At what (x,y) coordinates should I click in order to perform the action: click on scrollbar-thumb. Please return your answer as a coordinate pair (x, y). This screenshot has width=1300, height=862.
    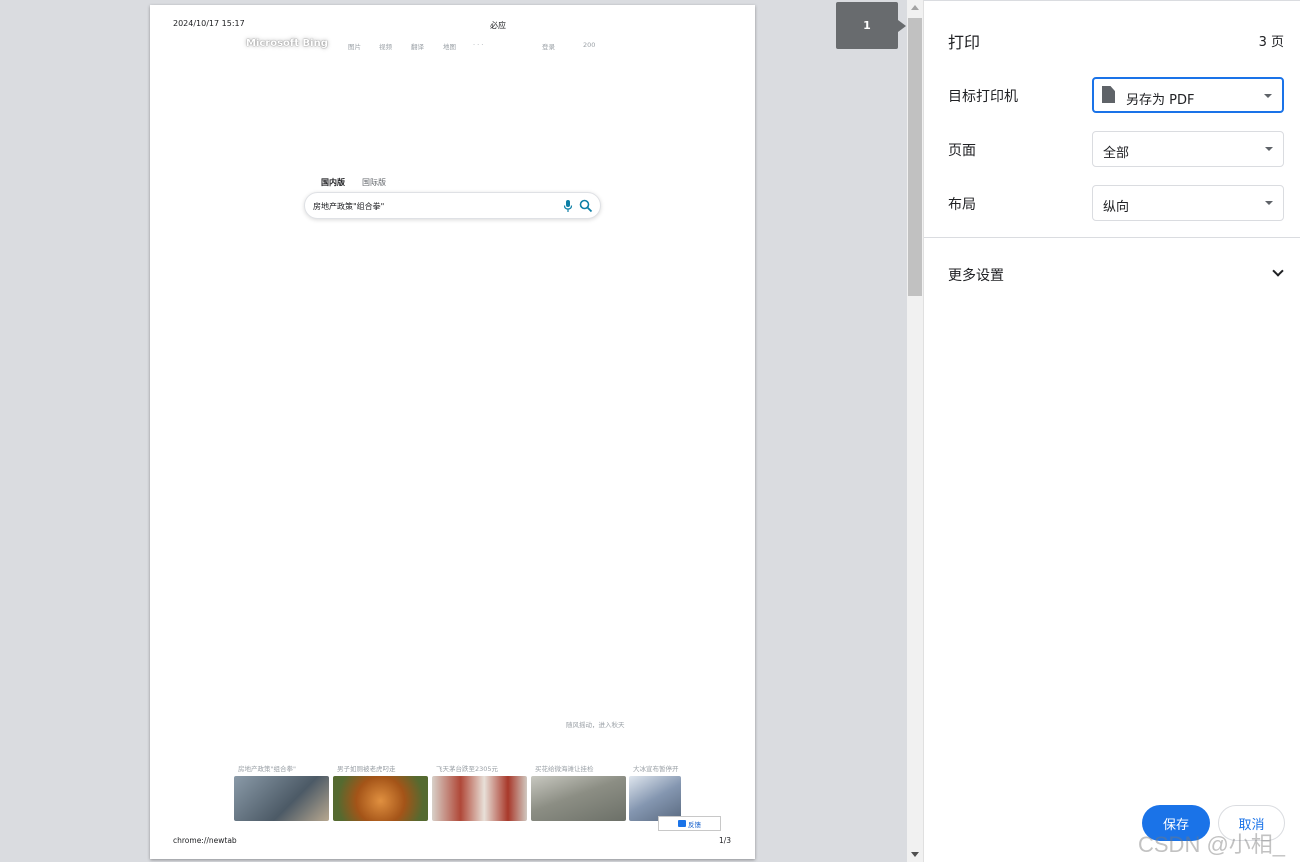
    Looking at the image, I should click on (915, 157).